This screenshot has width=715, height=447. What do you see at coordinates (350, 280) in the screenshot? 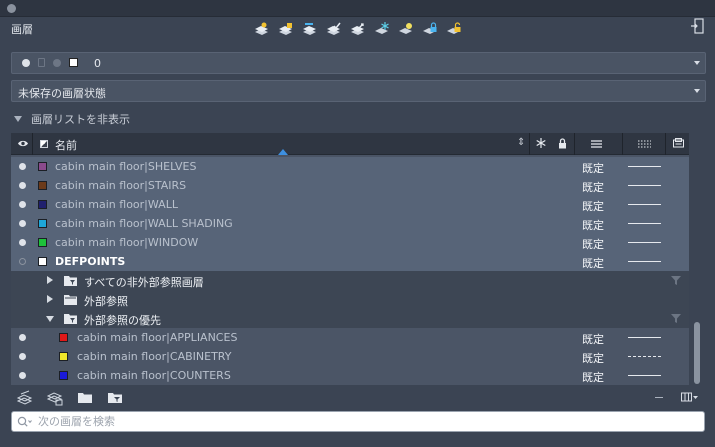
I see `group-row: すべての非外部参照画層` at bounding box center [350, 280].